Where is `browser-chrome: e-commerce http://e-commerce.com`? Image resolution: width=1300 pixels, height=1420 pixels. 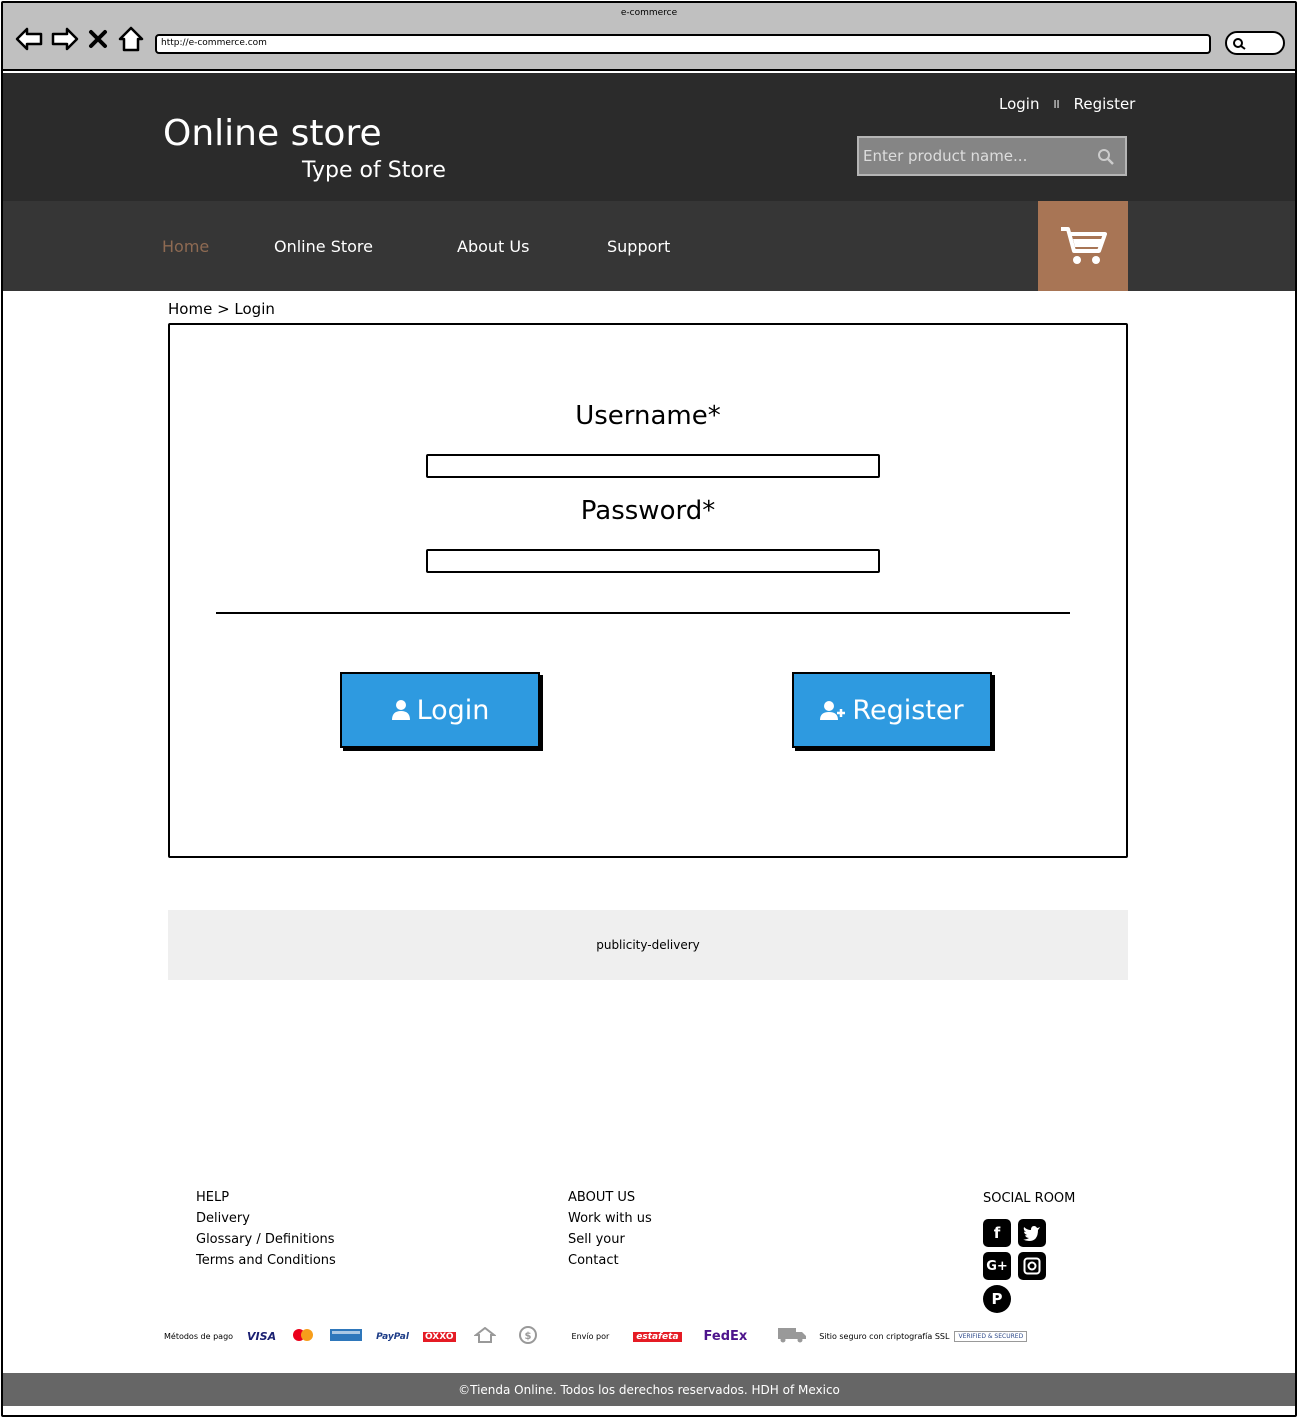 browser-chrome: e-commerce http://e-commerce.com is located at coordinates (649, 37).